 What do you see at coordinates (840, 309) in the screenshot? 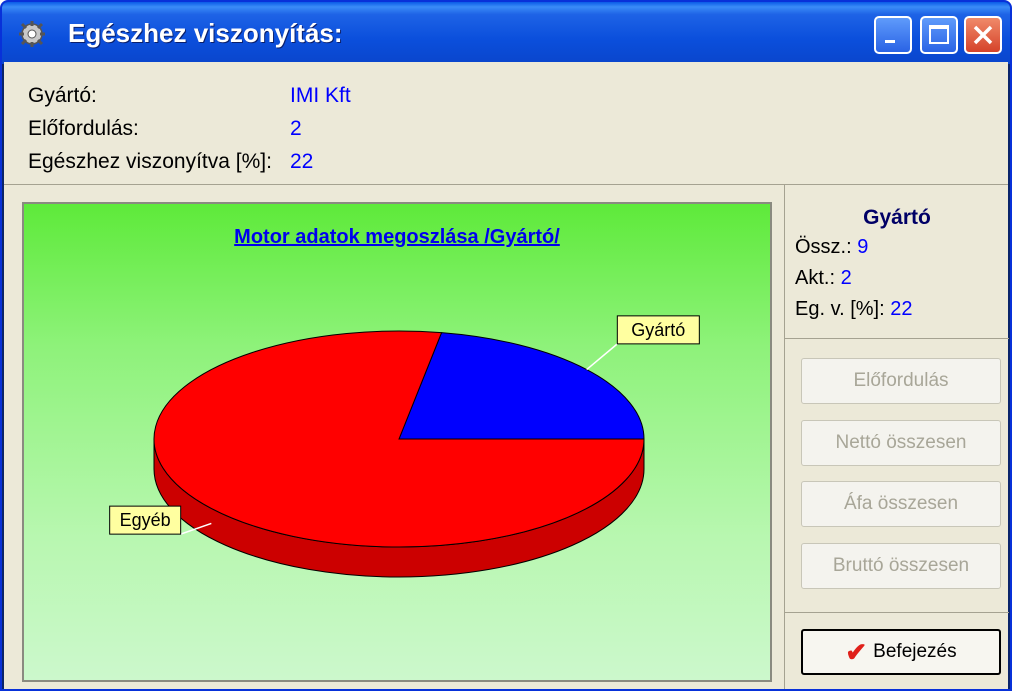
I see `stat-label: Eg. v. [%]:` at bounding box center [840, 309].